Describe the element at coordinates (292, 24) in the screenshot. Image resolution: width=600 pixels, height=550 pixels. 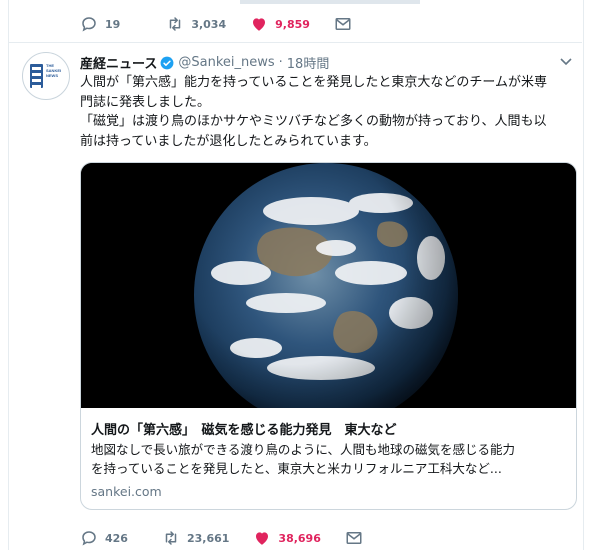
I see `like-count: 9,859` at that location.